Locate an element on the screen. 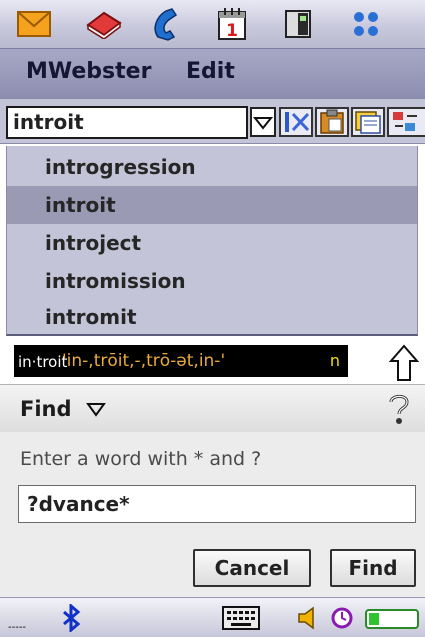 This screenshot has width=425, height=637. swap-icon is located at coordinates (405, 121).